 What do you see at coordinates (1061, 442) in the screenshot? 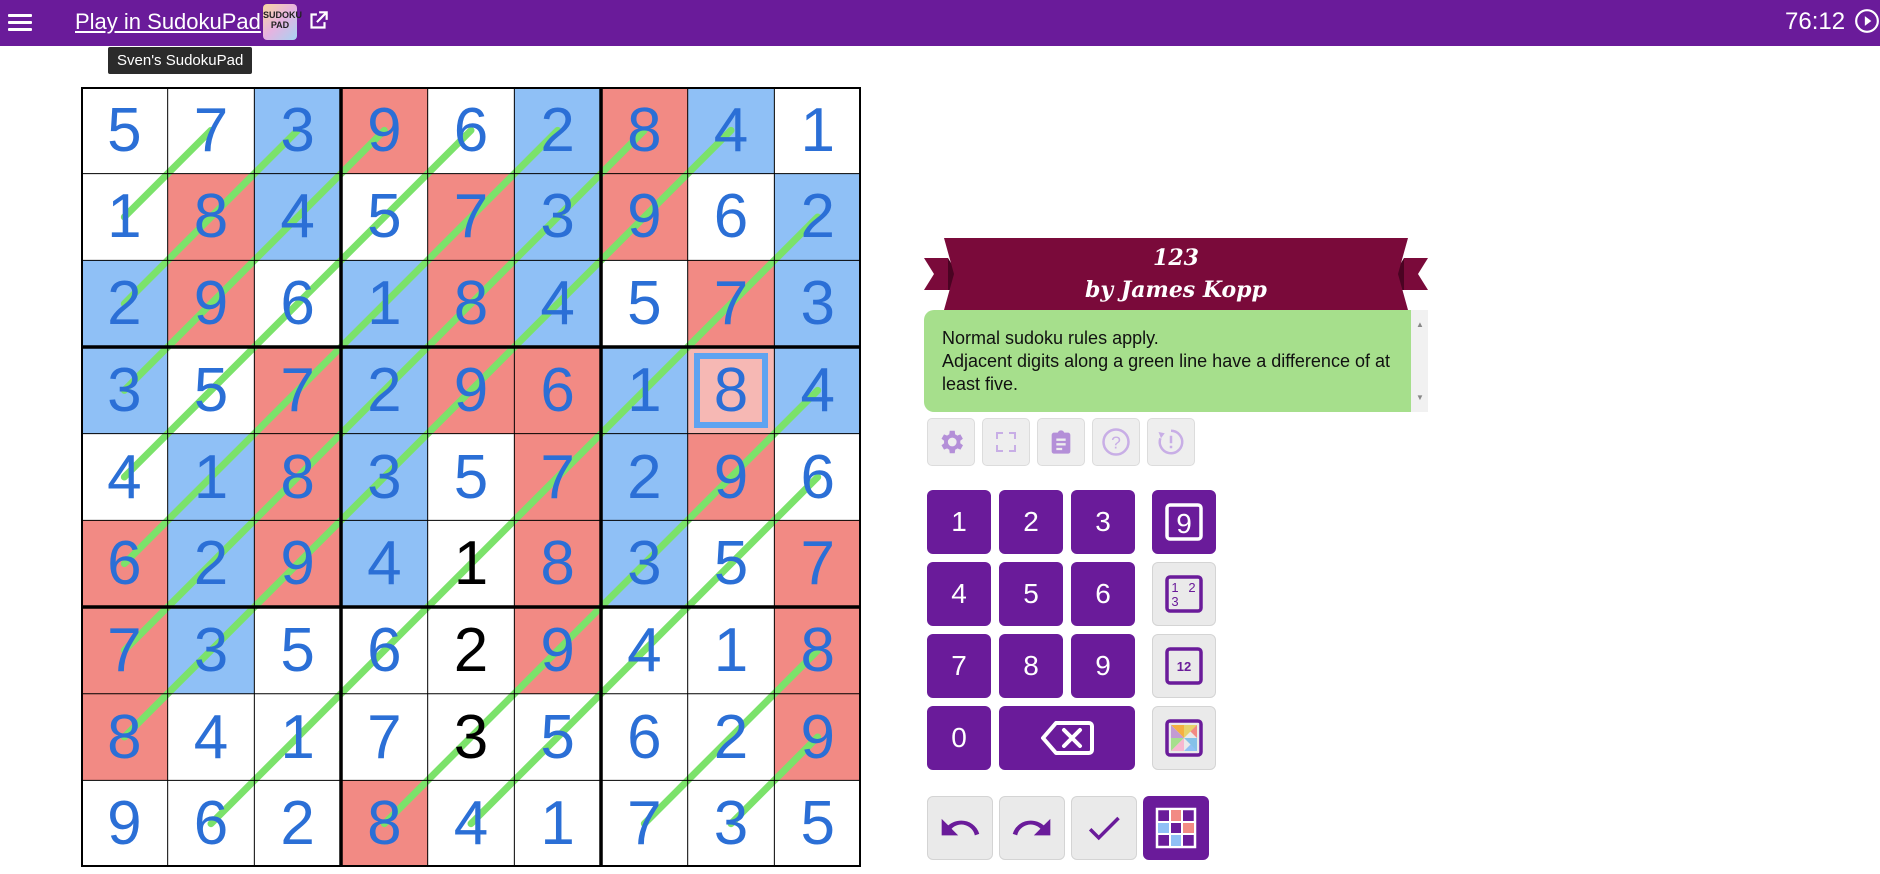
I see `rules-button` at bounding box center [1061, 442].